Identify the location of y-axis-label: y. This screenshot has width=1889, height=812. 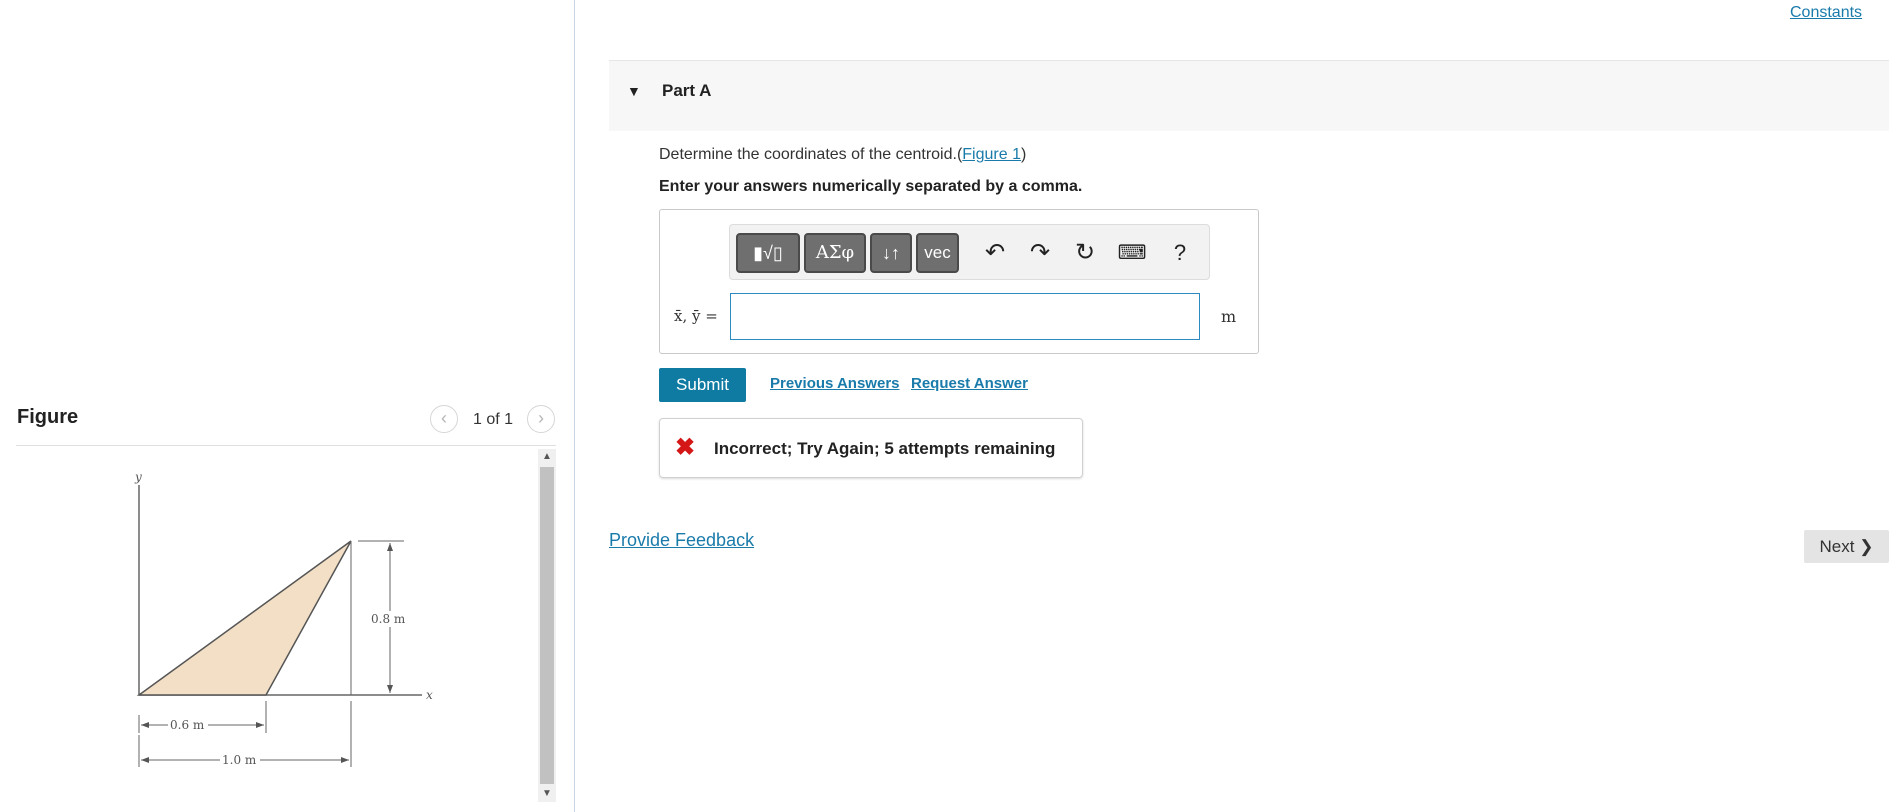
(138, 477).